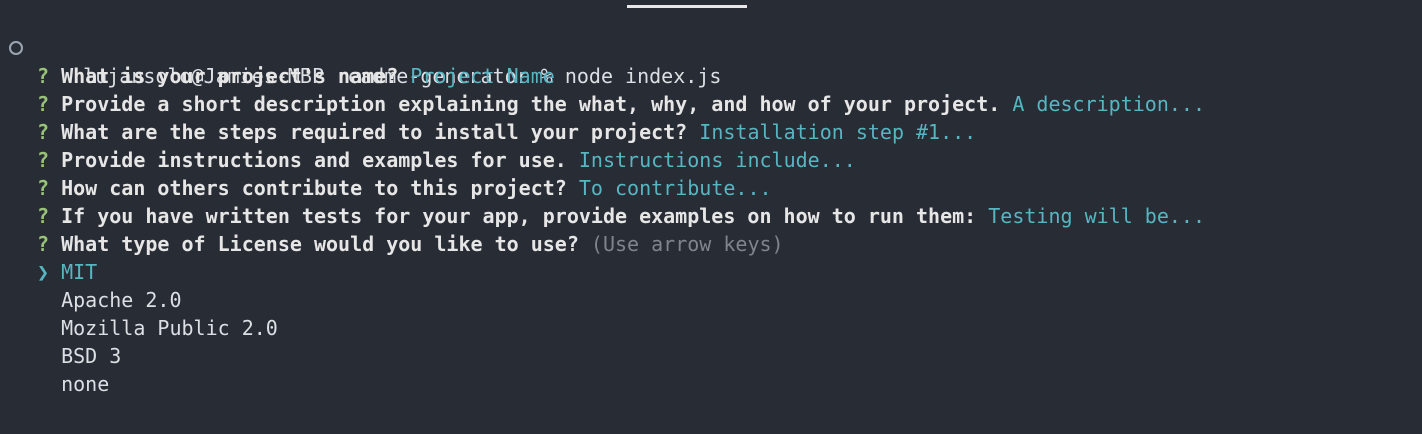 This screenshot has height=434, width=1422. What do you see at coordinates (169, 328) in the screenshot?
I see `license-option-label: Mozilla Public 2.0` at bounding box center [169, 328].